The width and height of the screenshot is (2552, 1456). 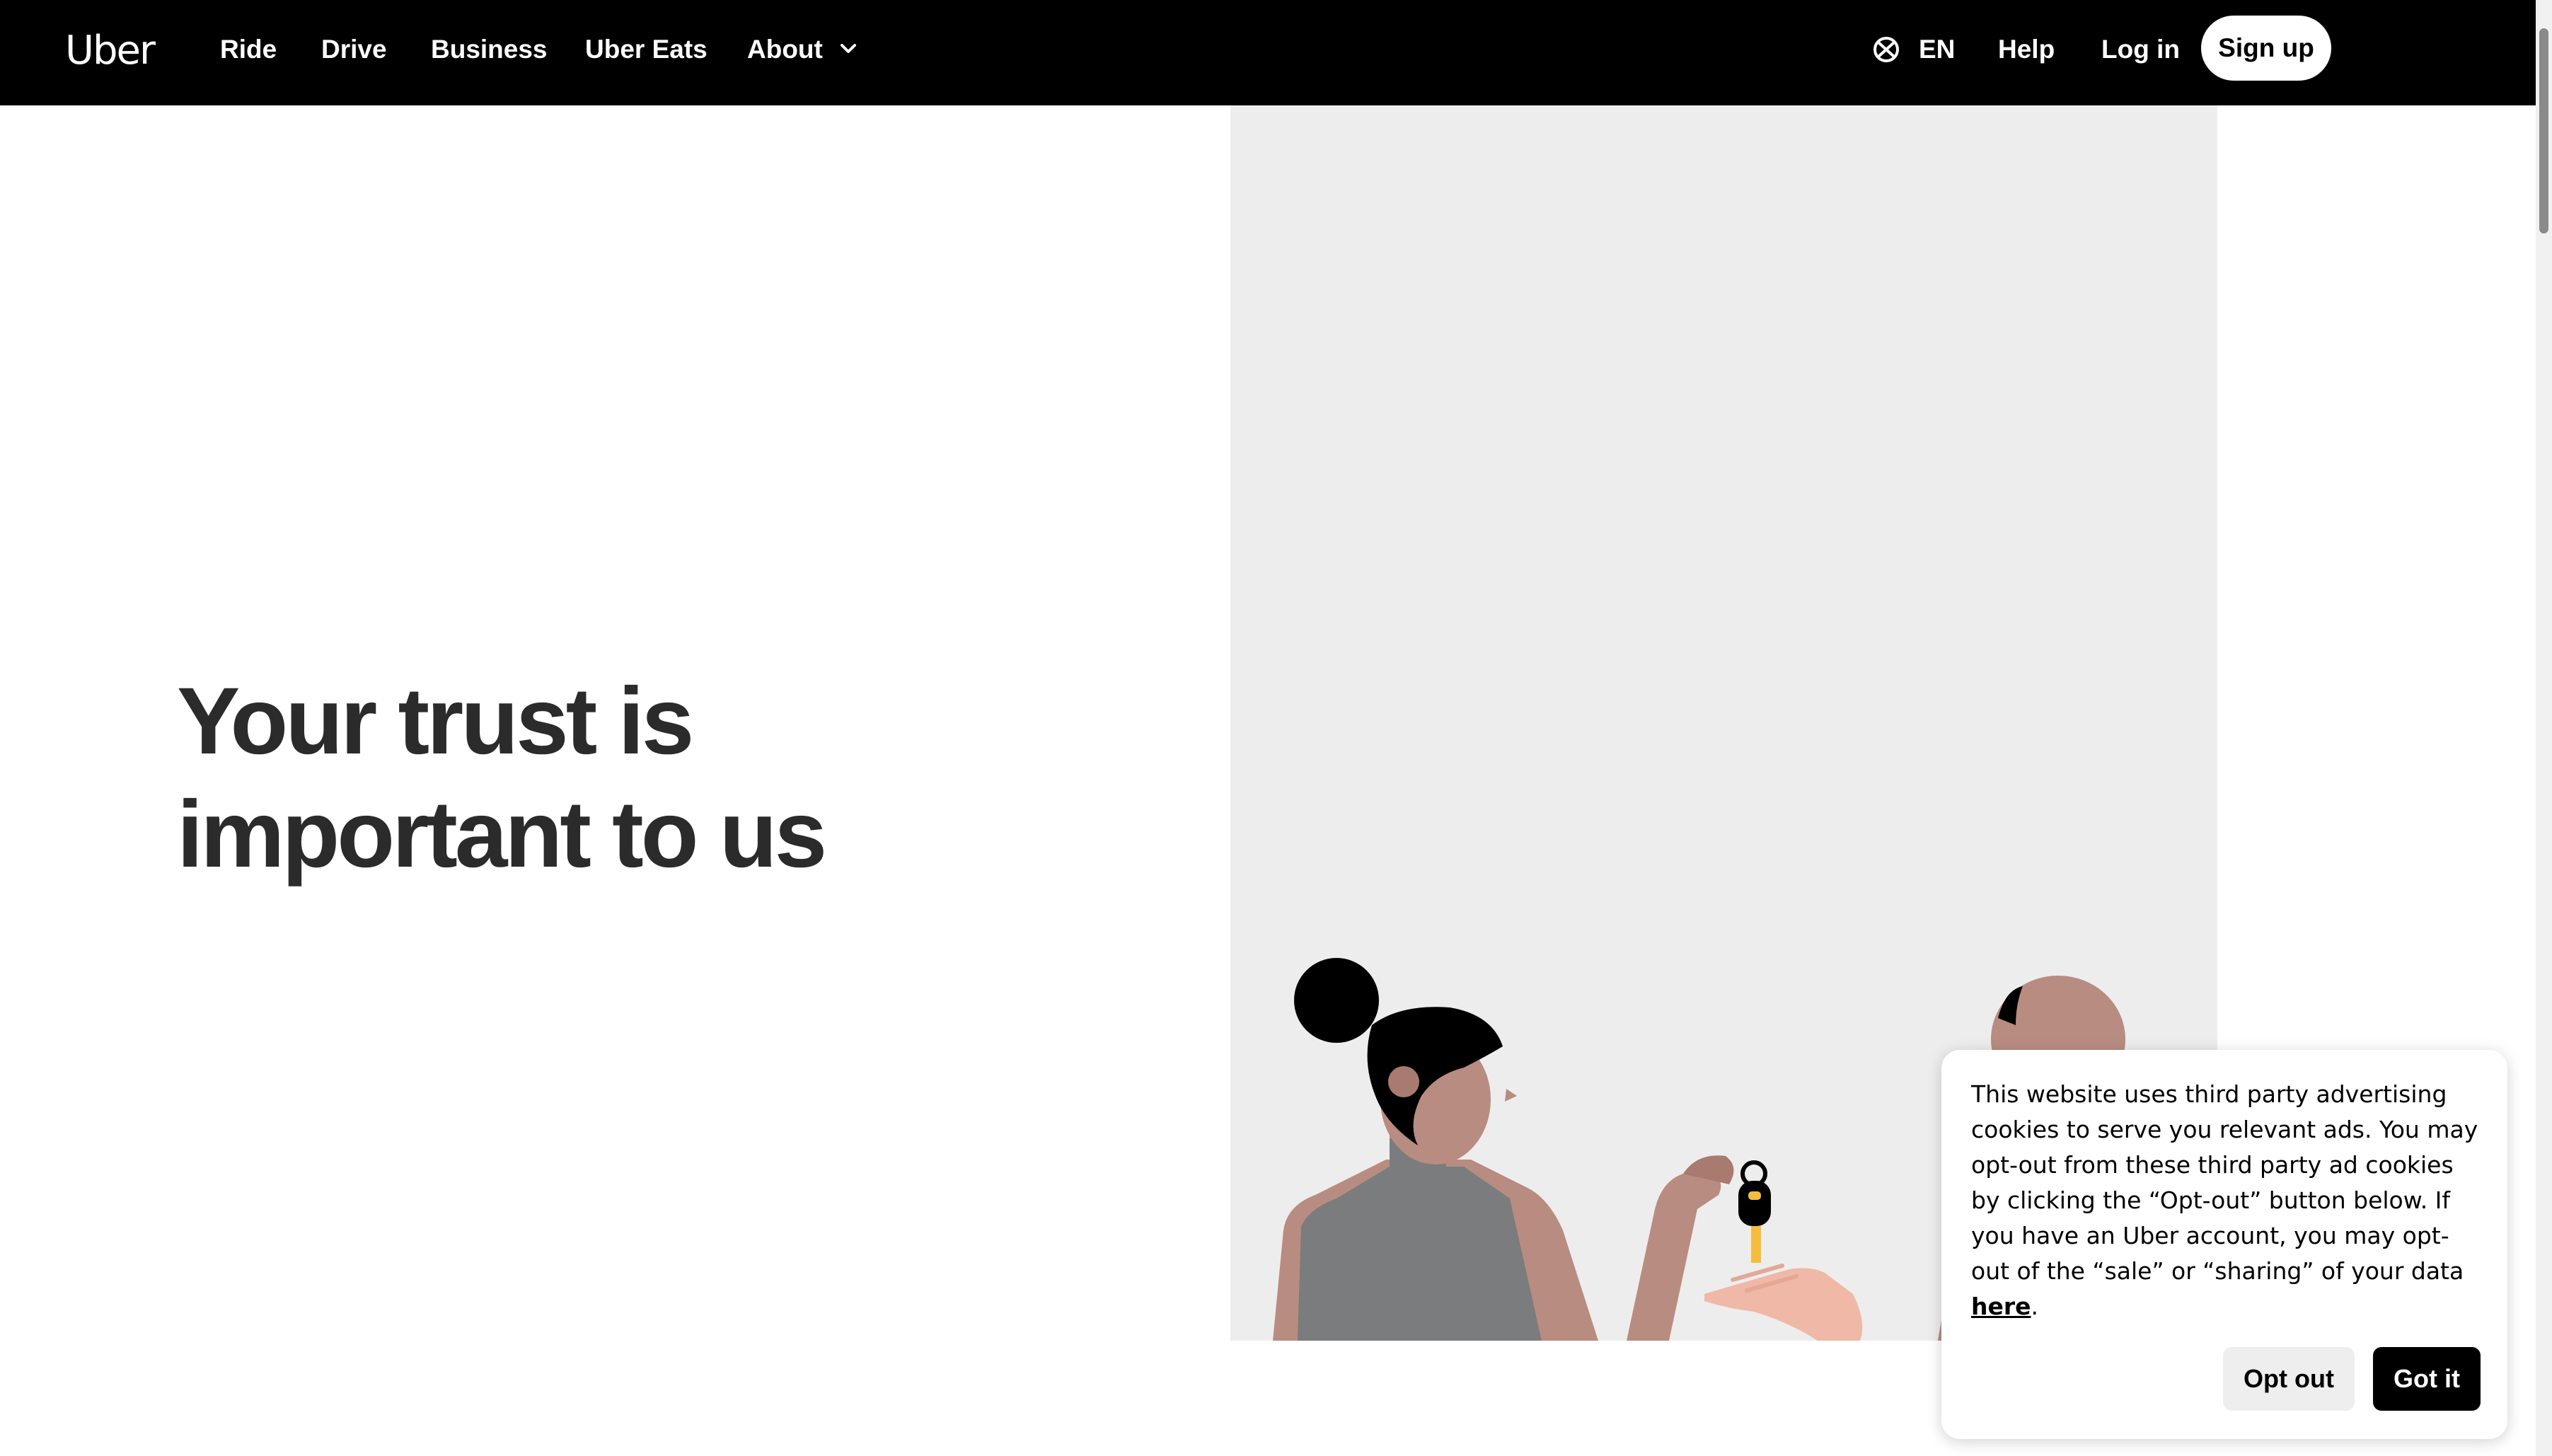 I want to click on uber-logo: Uber, so click(x=110, y=51).